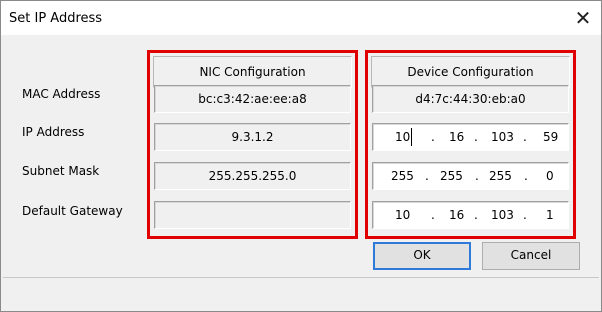 The width and height of the screenshot is (602, 312). I want to click on subnet-mask-label: Subnet Mask, so click(61, 171).